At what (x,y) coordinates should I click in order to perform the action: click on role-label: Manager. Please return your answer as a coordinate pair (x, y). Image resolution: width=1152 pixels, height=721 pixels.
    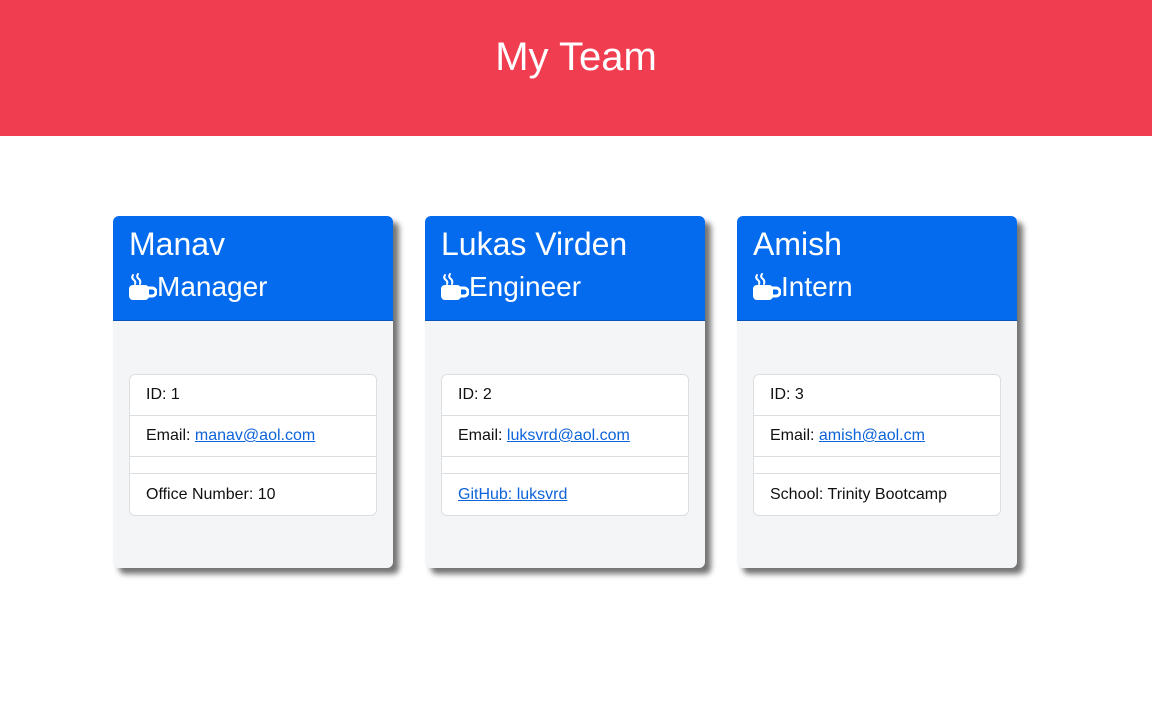
    Looking at the image, I should click on (212, 286).